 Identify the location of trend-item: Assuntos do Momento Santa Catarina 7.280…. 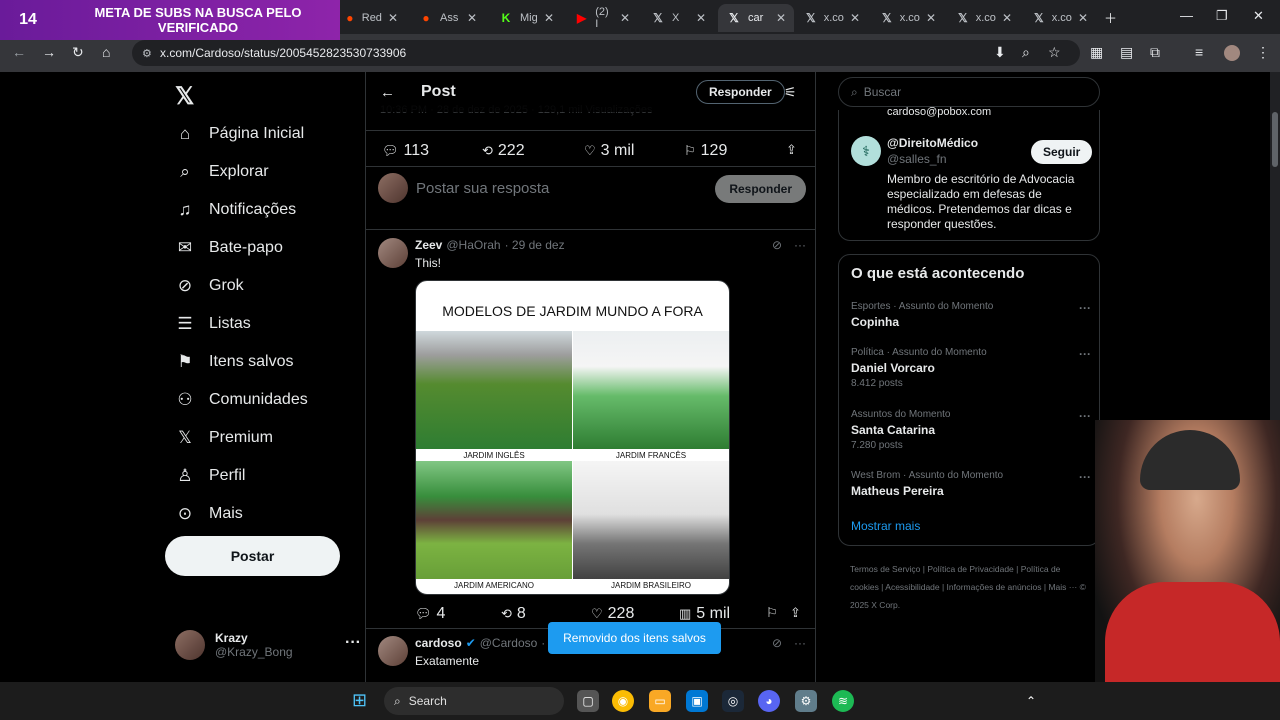
(971, 430).